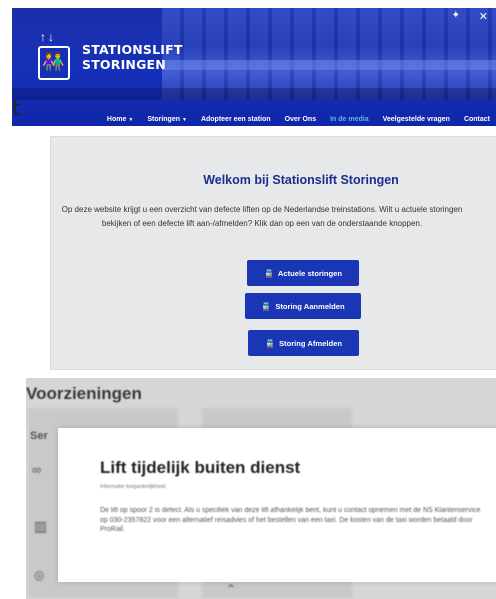 This screenshot has width=496, height=599. Describe the element at coordinates (39, 436) in the screenshot. I see `section-fragment: Ser` at that location.